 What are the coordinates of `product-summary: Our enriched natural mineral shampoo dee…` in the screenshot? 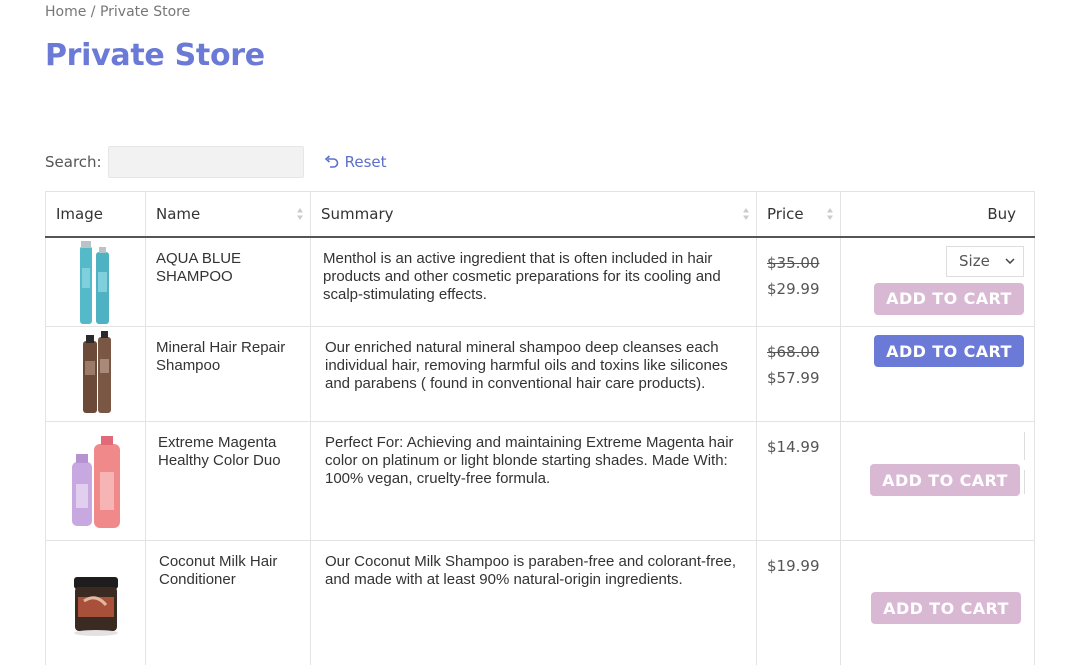 It's located at (533, 374).